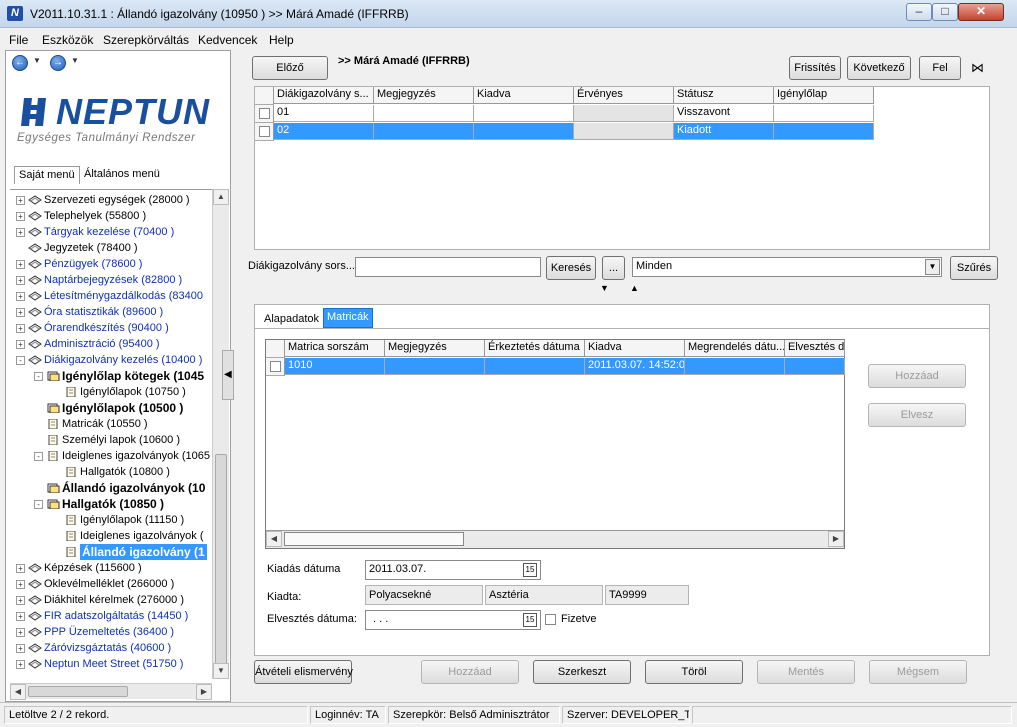  Describe the element at coordinates (111, 568) in the screenshot. I see `tree-item: + Képzések (115600 )` at that location.